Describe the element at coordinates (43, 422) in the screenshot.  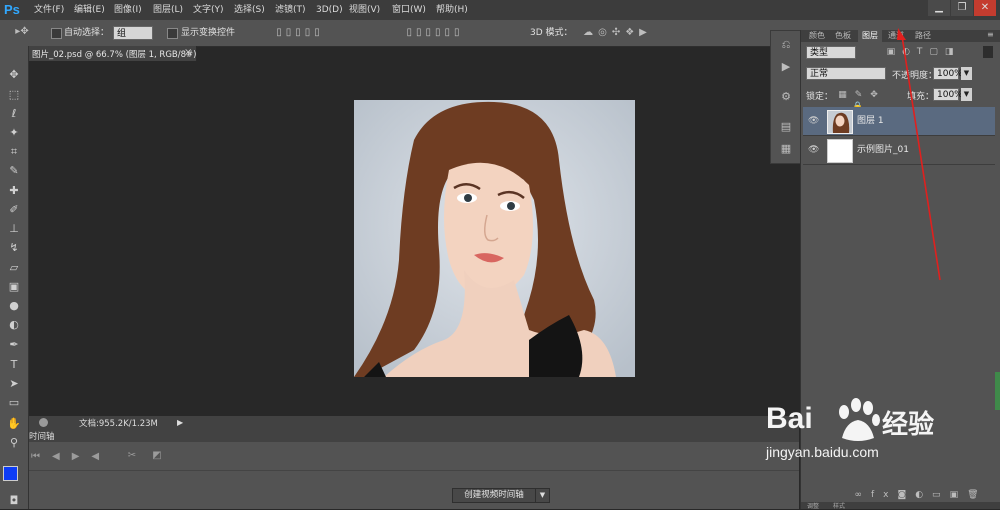
I see `status-icon` at that location.